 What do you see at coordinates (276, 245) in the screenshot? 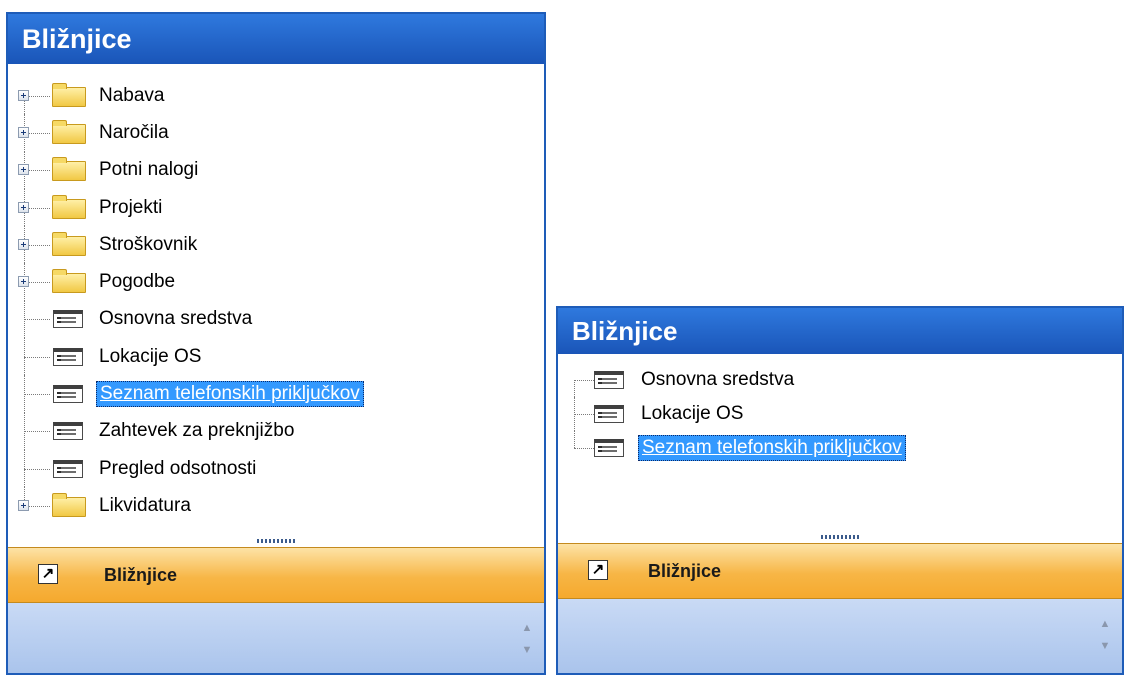
I see `tree-folder-item: Stroškovnik` at bounding box center [276, 245].